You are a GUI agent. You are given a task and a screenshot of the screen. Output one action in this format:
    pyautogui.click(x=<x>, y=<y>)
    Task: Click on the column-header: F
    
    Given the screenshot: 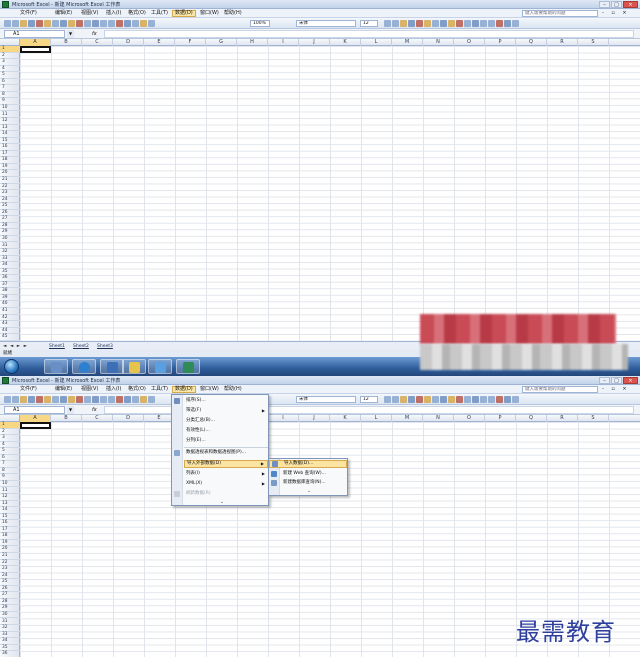 What is the action you would take?
    pyautogui.click(x=190, y=42)
    